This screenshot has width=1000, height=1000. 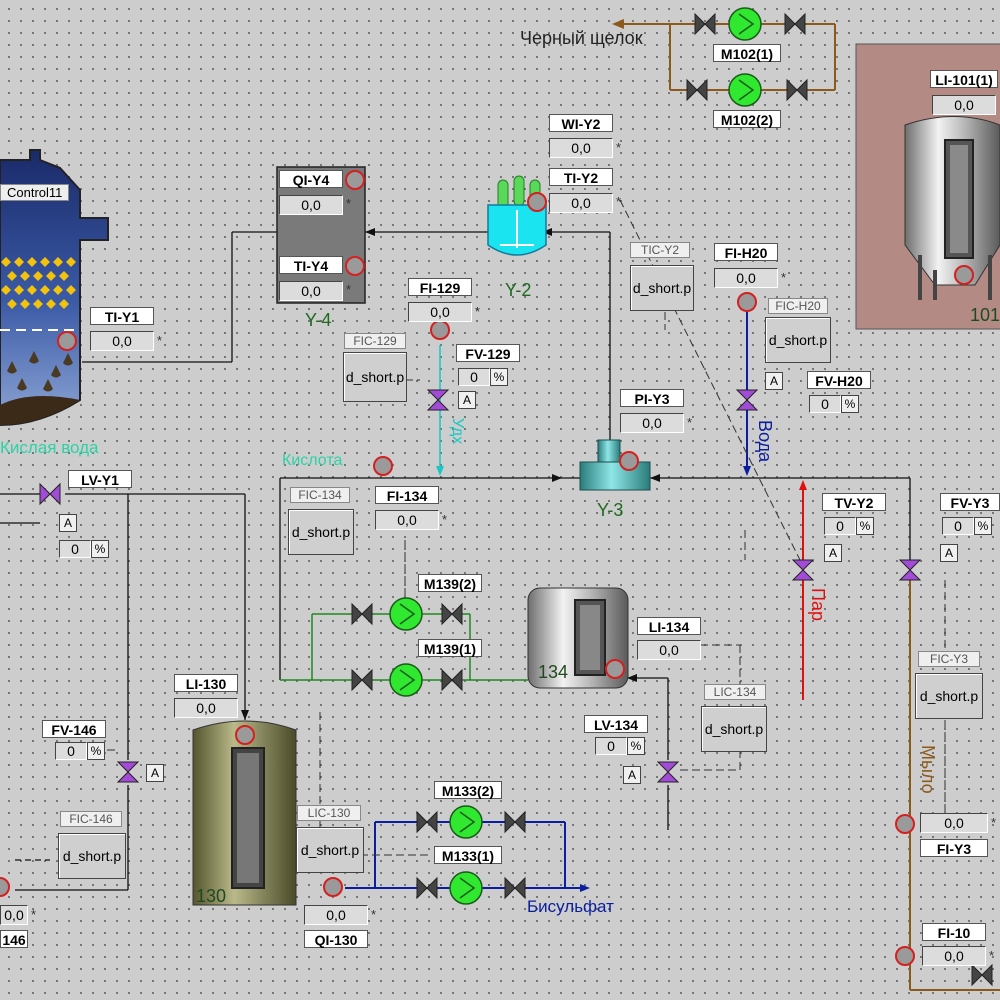 What do you see at coordinates (362, 614) in the screenshot?
I see `valve-m139-2-in` at bounding box center [362, 614].